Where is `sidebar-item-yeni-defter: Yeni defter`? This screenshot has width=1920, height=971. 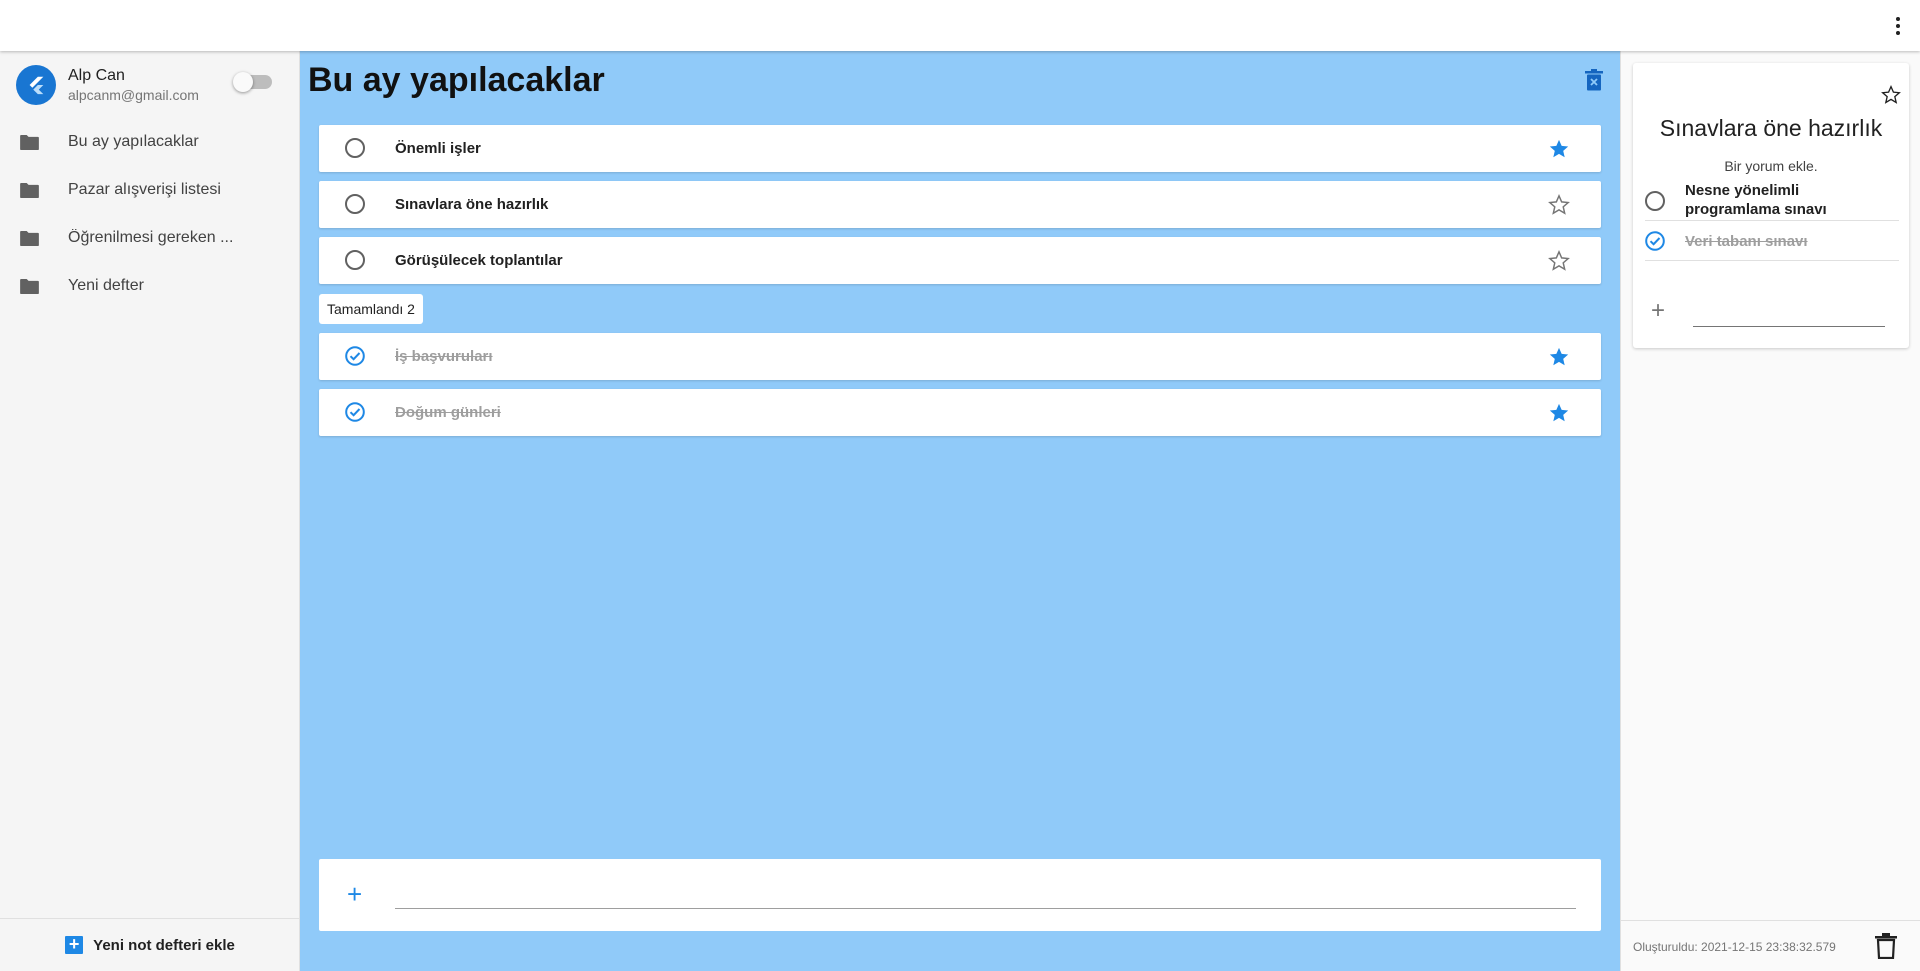 sidebar-item-yeni-defter: Yeni defter is located at coordinates (150, 287).